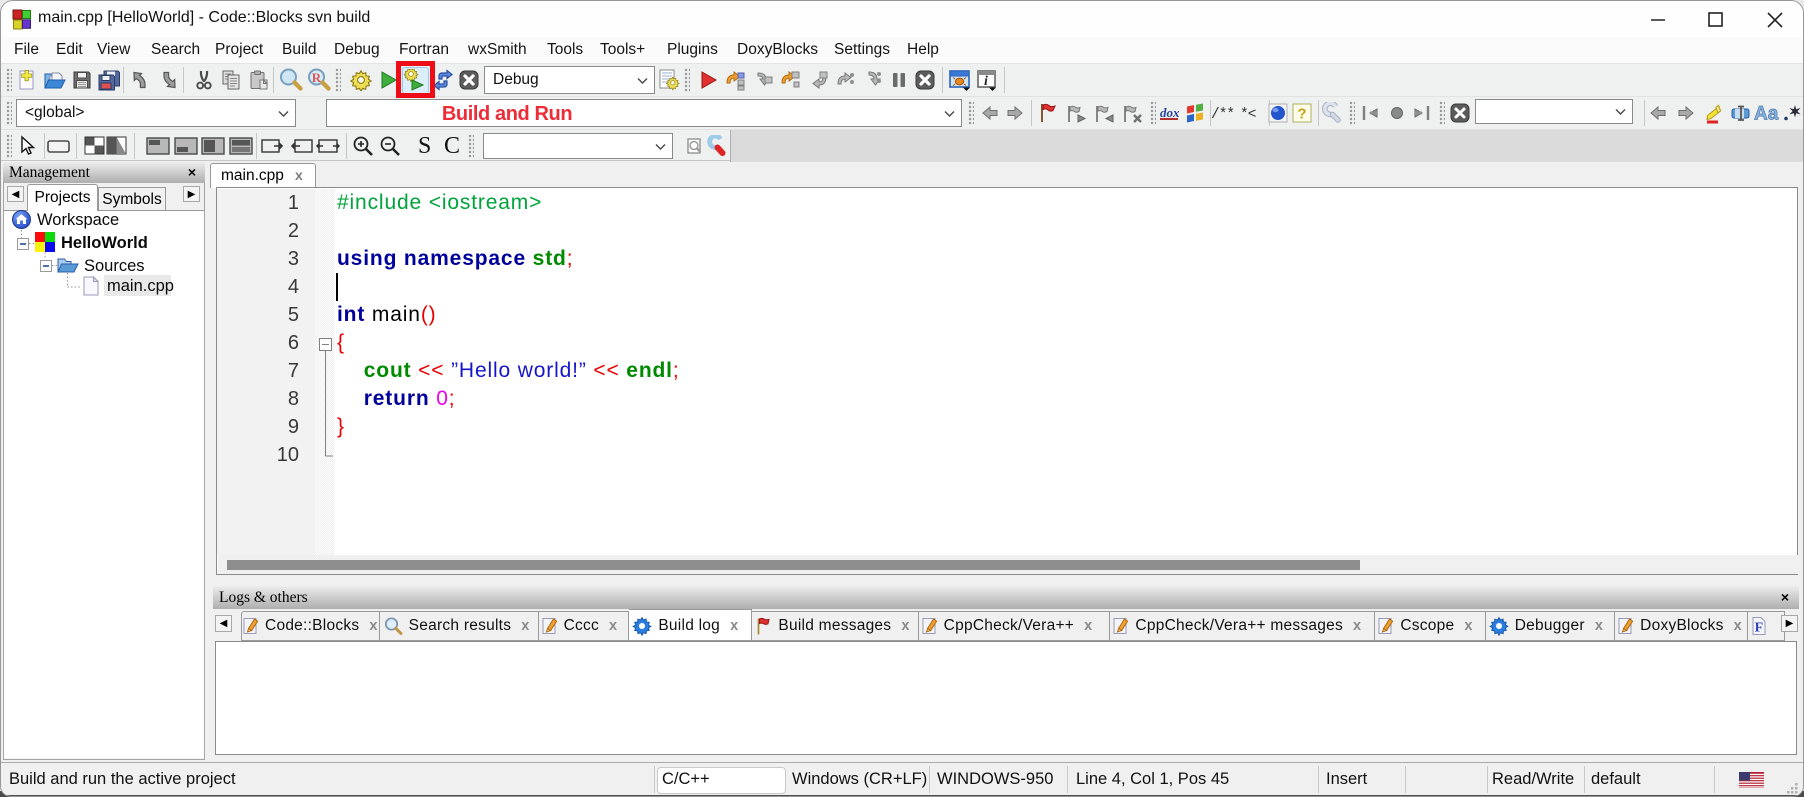  I want to click on svg-text: F, so click(1759, 628).